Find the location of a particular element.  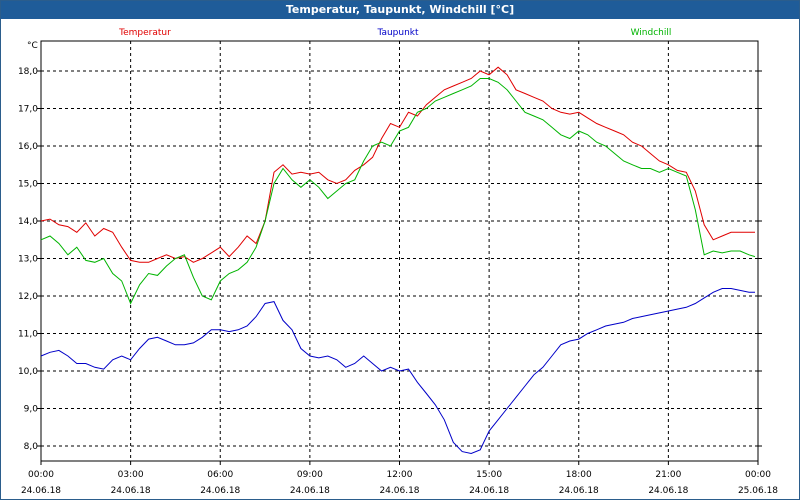

y-tick-label: 14,0 is located at coordinates (28, 222).